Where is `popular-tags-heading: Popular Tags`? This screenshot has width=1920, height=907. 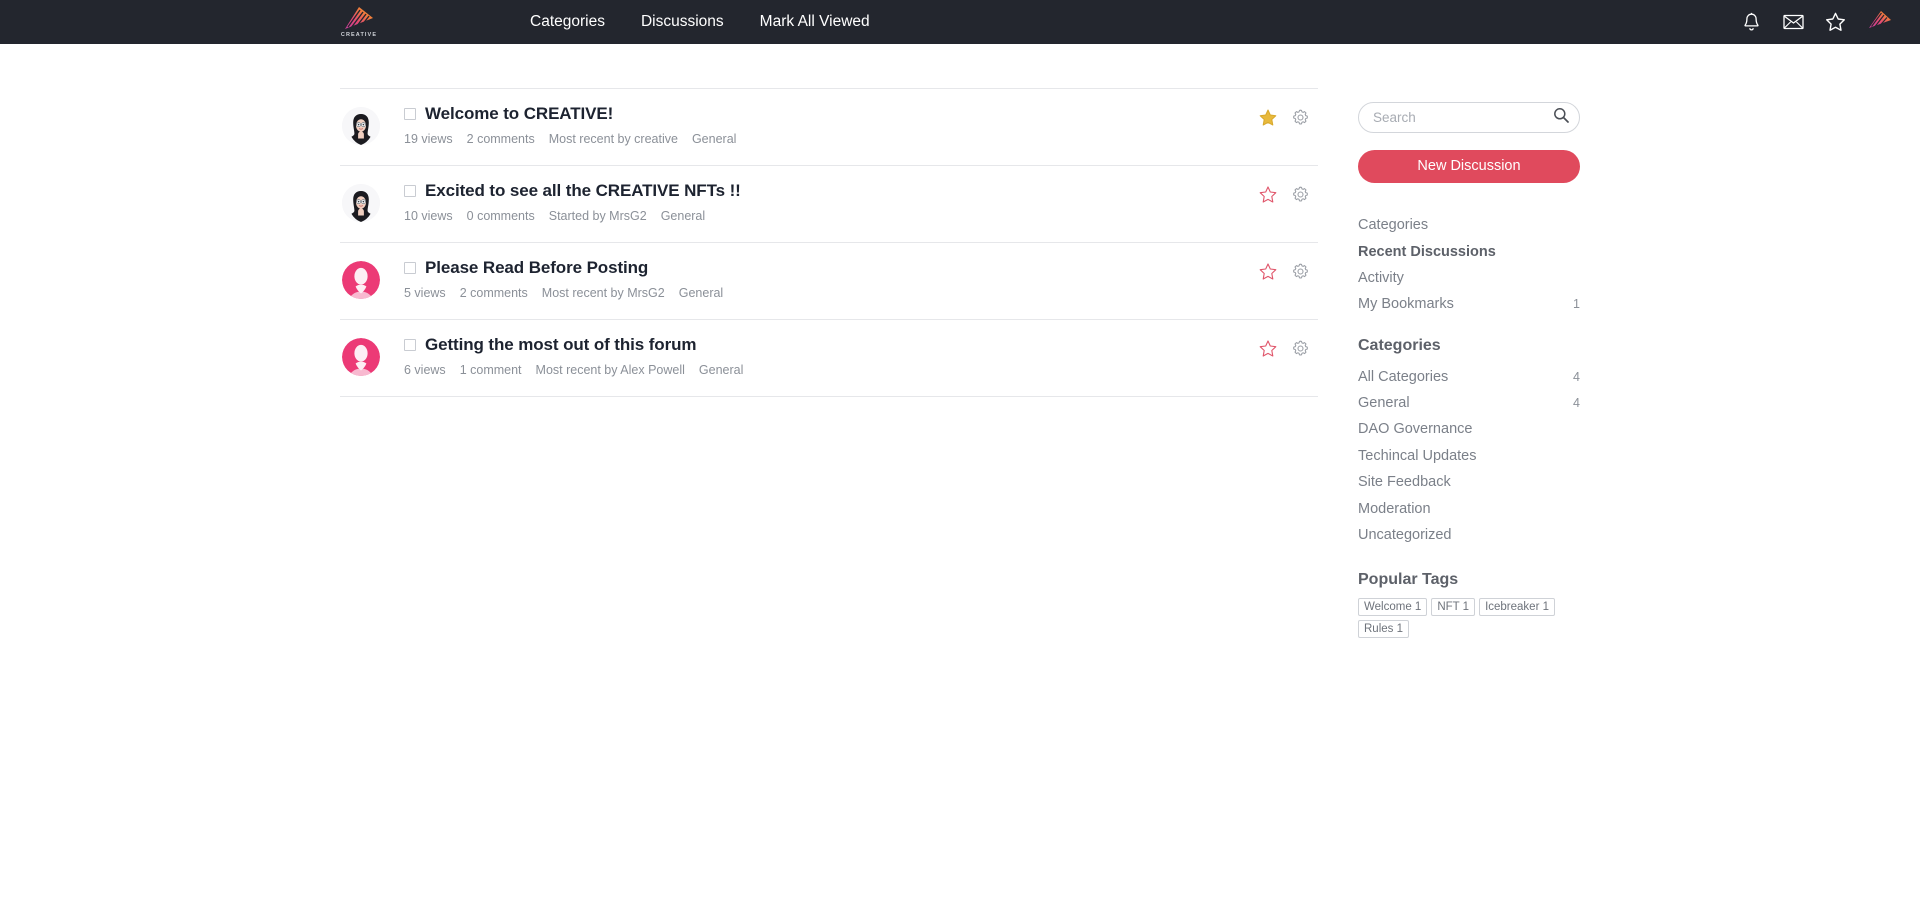 popular-tags-heading: Popular Tags is located at coordinates (1408, 580).